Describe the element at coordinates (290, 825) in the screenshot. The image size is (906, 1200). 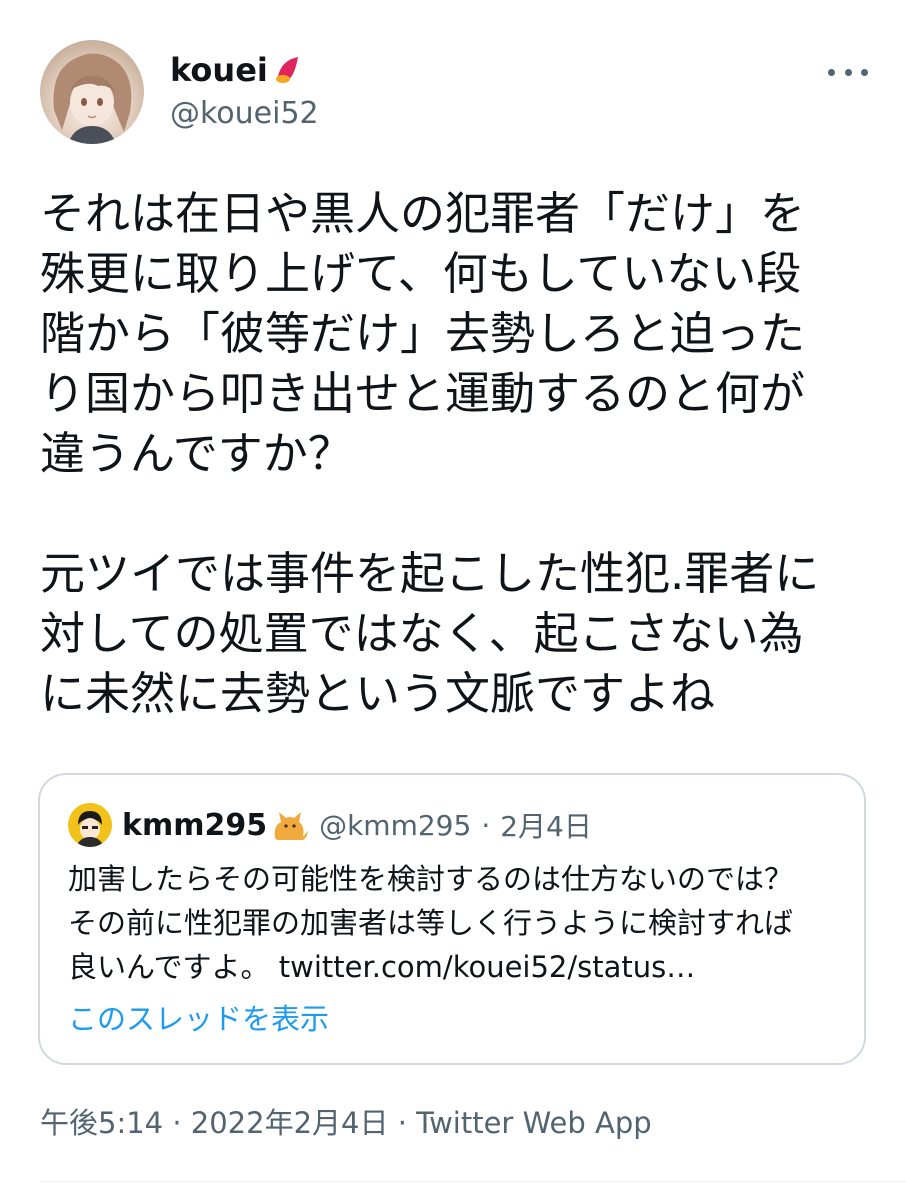
I see `cat-icon` at that location.